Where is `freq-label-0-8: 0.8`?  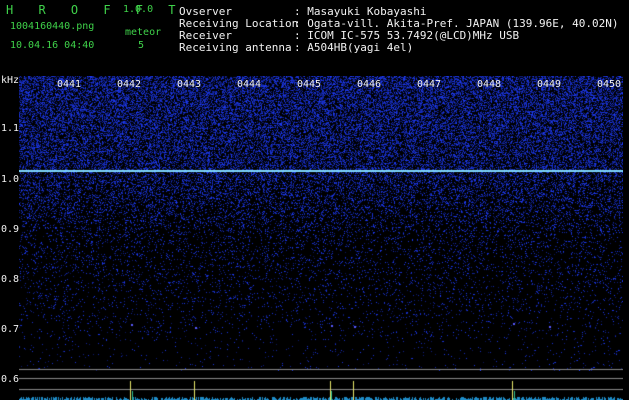 freq-label-0-8: 0.8 is located at coordinates (10, 279).